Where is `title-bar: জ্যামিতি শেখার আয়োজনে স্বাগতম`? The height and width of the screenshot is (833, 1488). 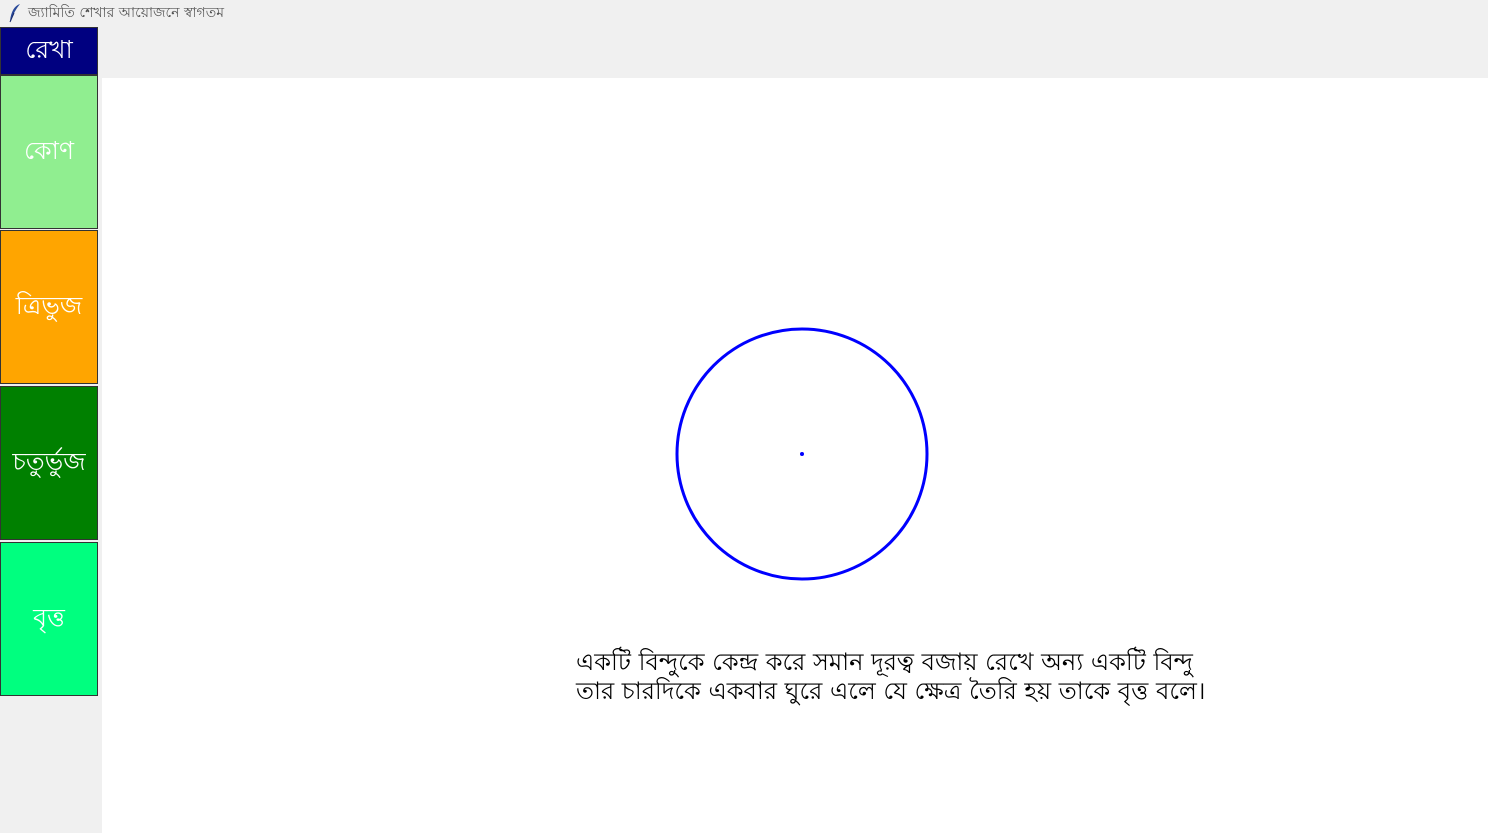 title-bar: জ্যামিতি শেখার আয়োজনে স্বাগতম is located at coordinates (744, 12).